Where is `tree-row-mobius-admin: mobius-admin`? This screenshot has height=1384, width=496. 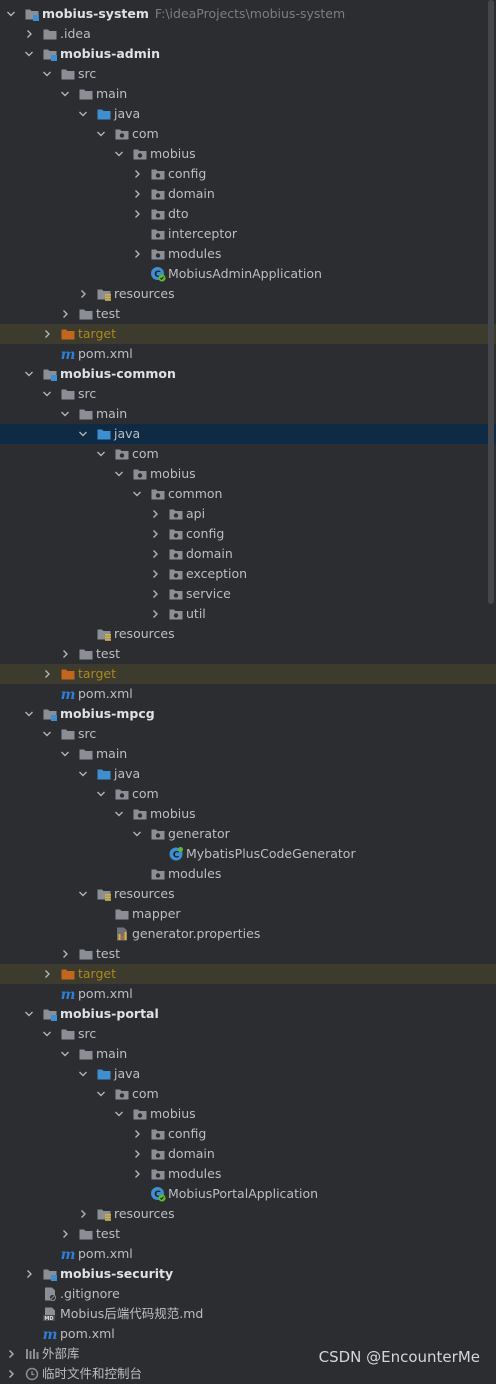 tree-row-mobius-admin: mobius-admin is located at coordinates (248, 54).